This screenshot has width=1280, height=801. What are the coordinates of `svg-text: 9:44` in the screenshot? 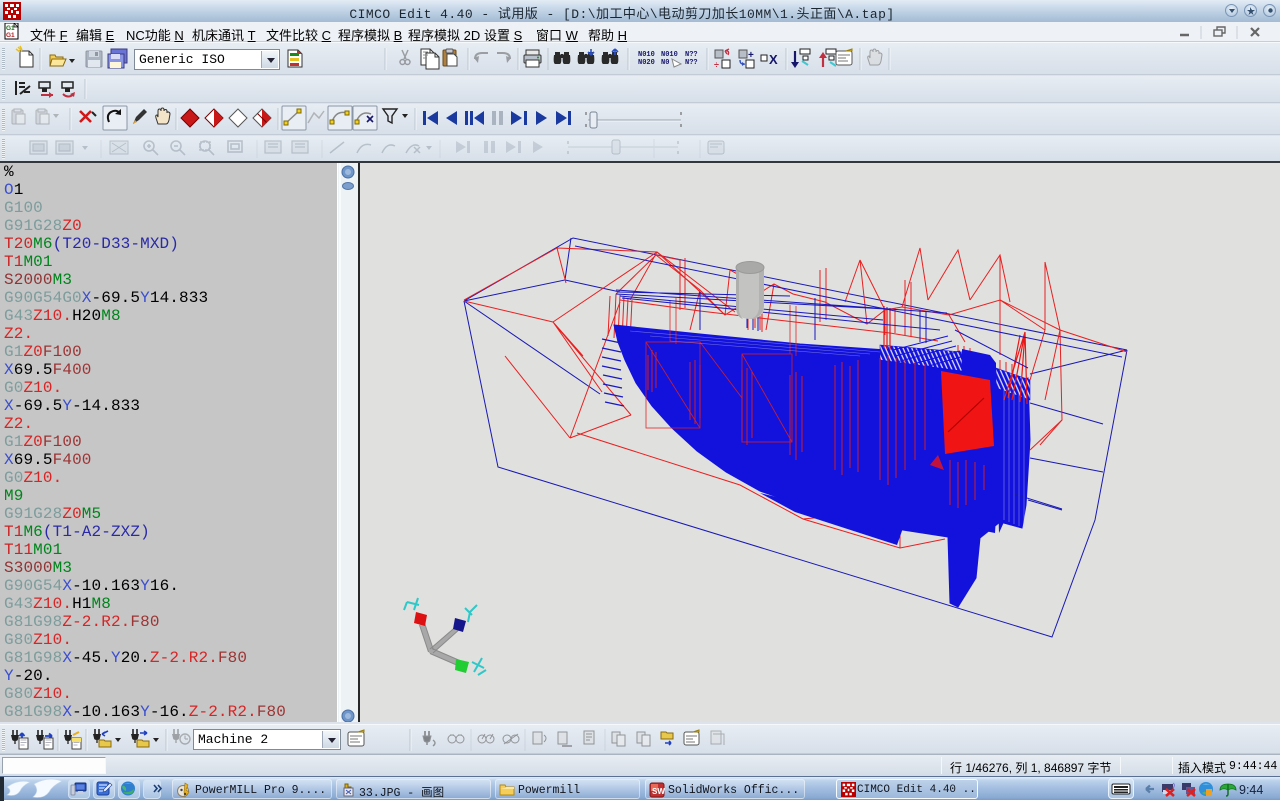 It's located at (1251, 790).